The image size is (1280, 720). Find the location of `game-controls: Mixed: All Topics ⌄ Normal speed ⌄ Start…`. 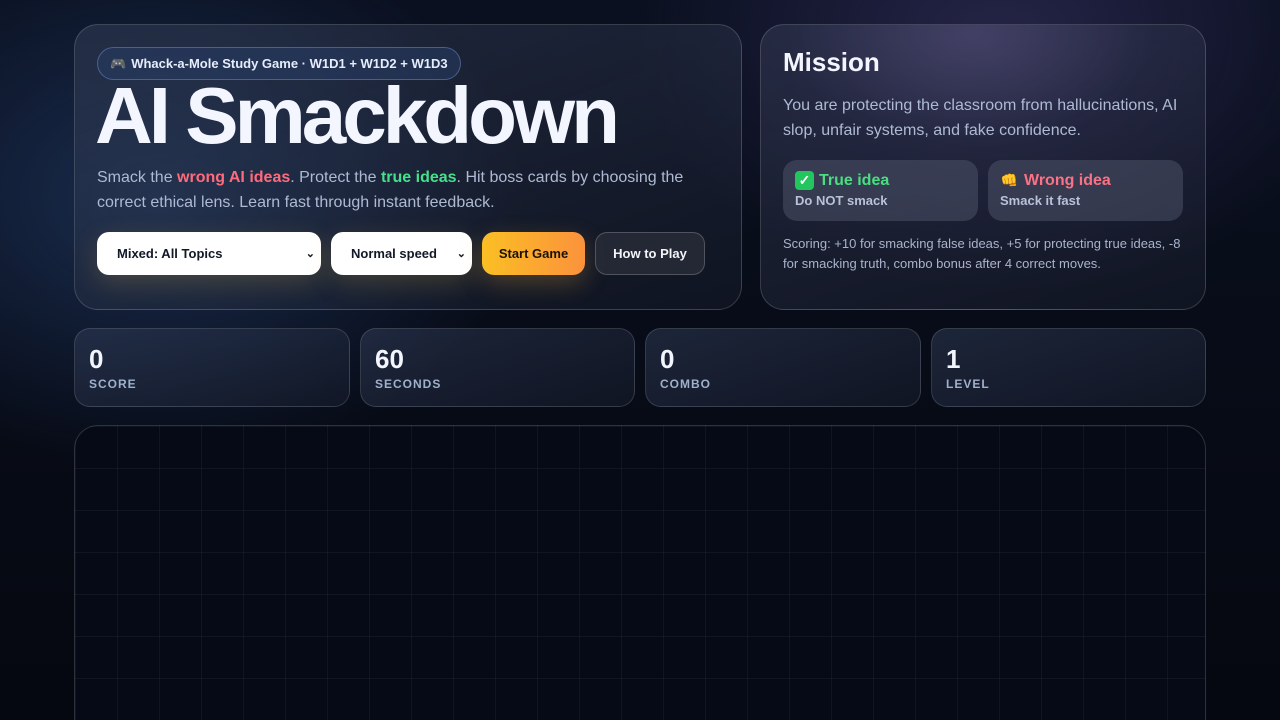

game-controls: Mixed: All Topics ⌄ Normal speed ⌄ Start… is located at coordinates (401, 253).